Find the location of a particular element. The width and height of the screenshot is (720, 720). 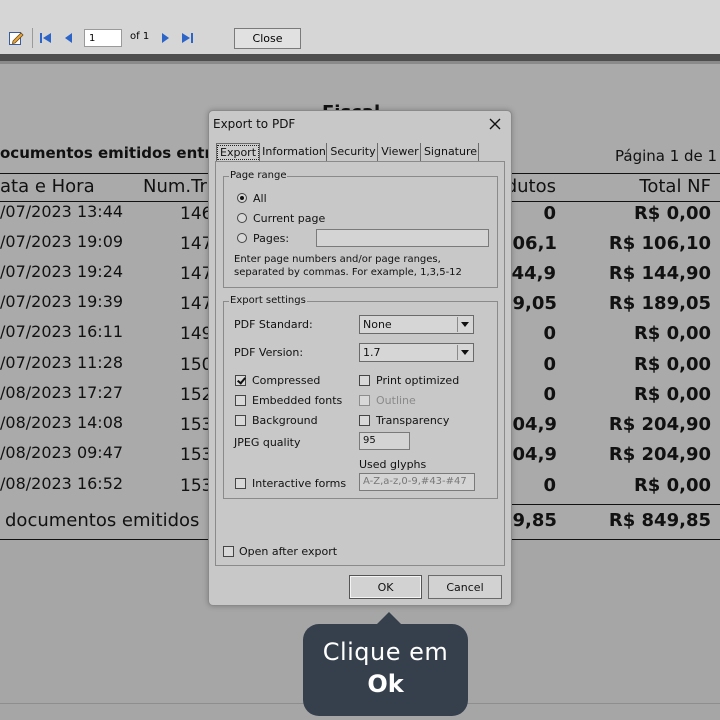

column-header-date: ata e Hora is located at coordinates (47, 186).